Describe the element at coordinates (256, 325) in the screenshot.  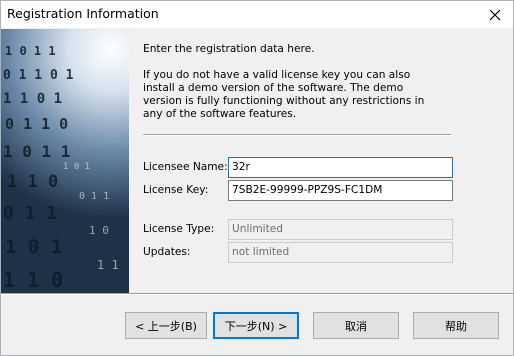
I see `next-button: 下一步(N) >` at that location.